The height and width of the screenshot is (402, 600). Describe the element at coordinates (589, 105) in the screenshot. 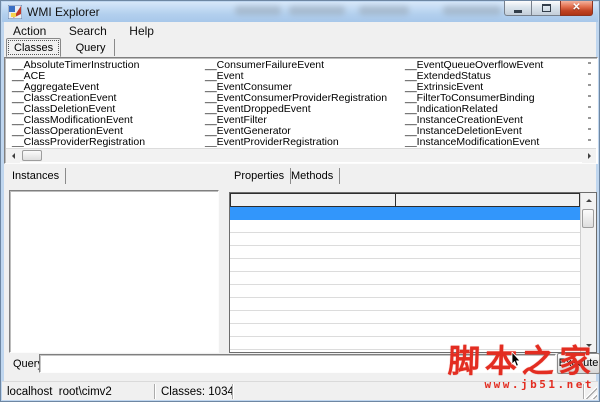

I see `clipped-column-slivers` at that location.